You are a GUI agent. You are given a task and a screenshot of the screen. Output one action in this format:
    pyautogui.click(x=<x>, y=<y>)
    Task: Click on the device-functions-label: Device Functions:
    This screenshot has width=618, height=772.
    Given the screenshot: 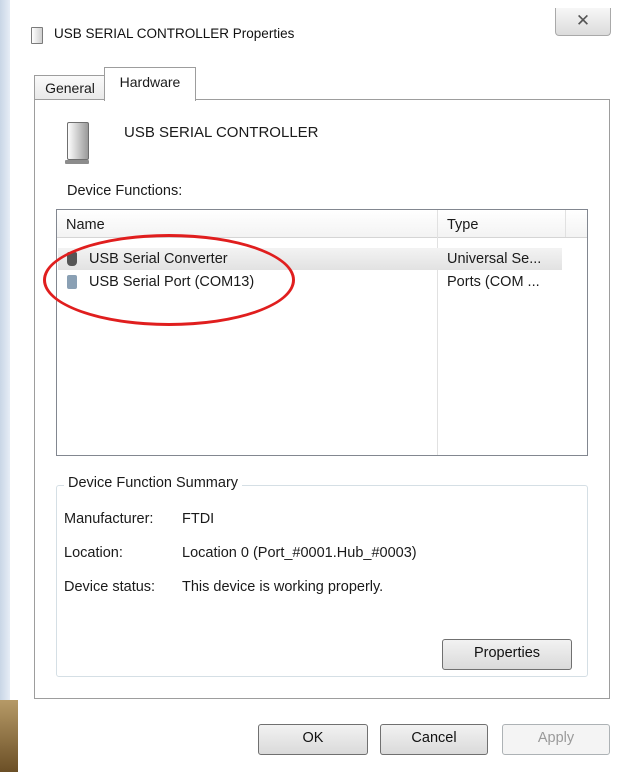 What is the action you would take?
    pyautogui.click(x=125, y=191)
    